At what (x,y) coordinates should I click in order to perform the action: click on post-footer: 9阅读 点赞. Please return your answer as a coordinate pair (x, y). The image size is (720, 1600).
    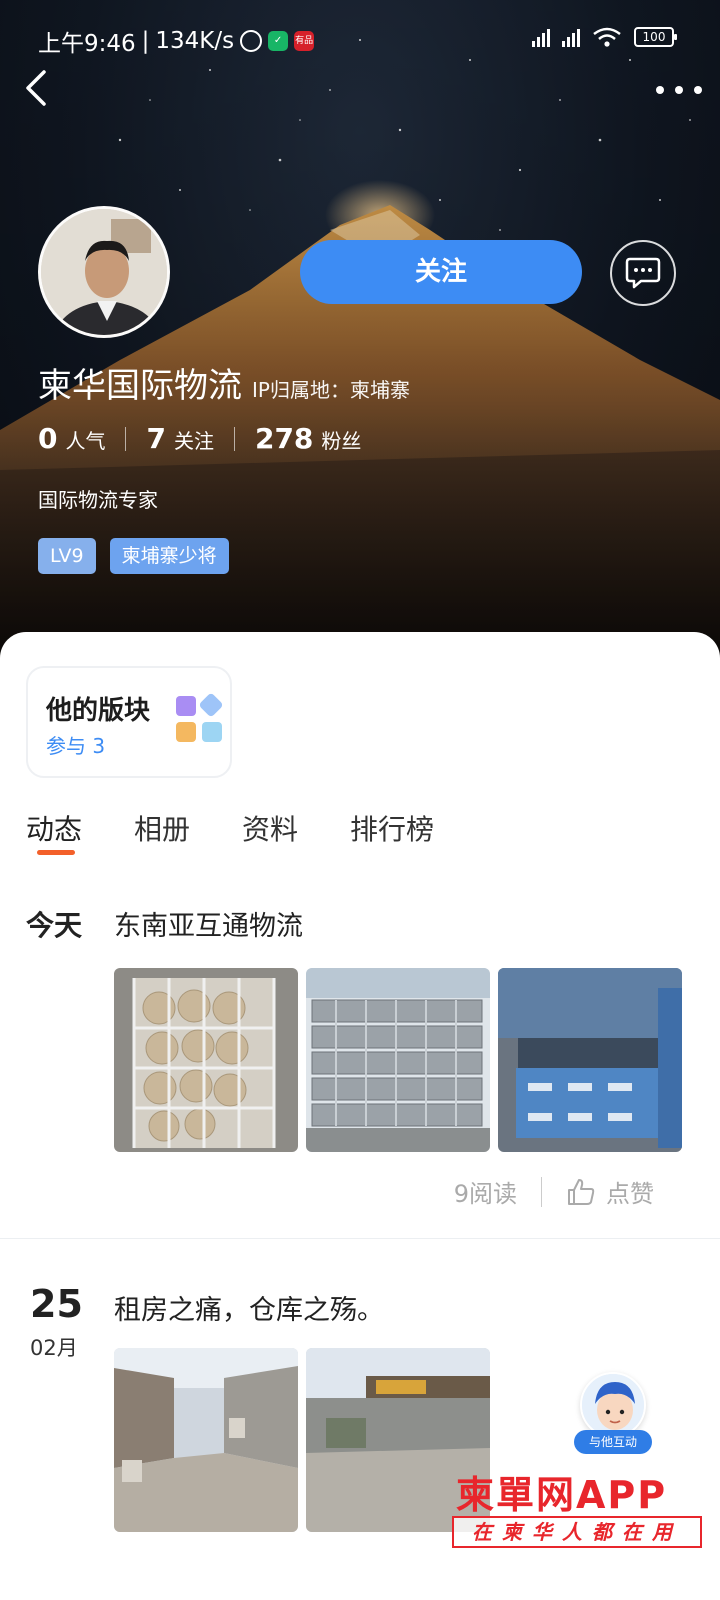
    Looking at the image, I should click on (554, 1191).